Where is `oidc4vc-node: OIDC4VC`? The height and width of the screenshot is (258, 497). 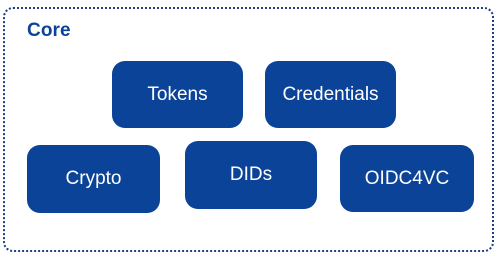
oidc4vc-node: OIDC4VC is located at coordinates (407, 178).